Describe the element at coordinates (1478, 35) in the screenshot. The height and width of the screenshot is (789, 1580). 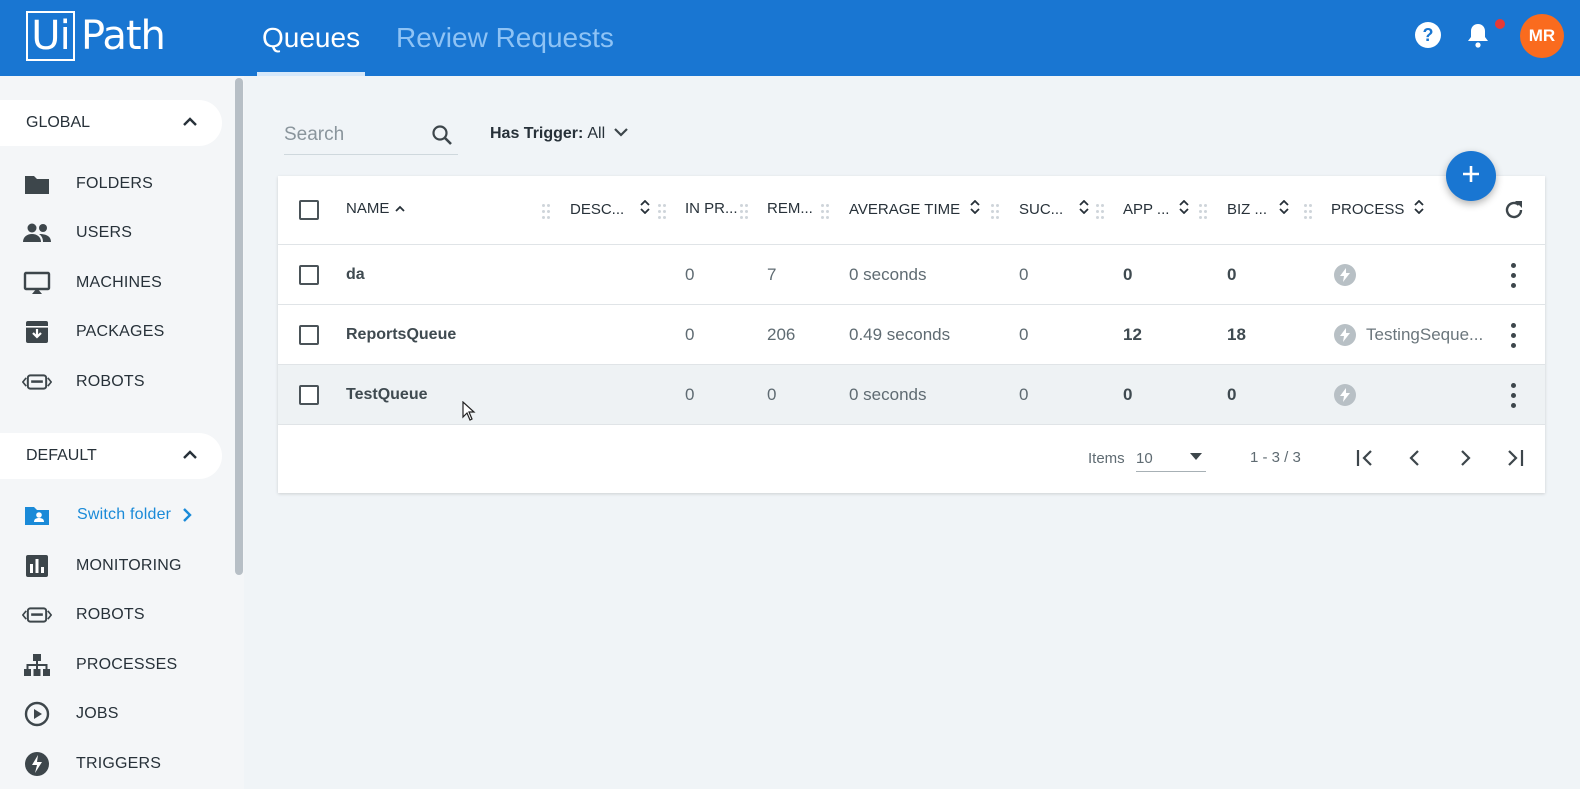
I see `notifications-bell-icon` at that location.